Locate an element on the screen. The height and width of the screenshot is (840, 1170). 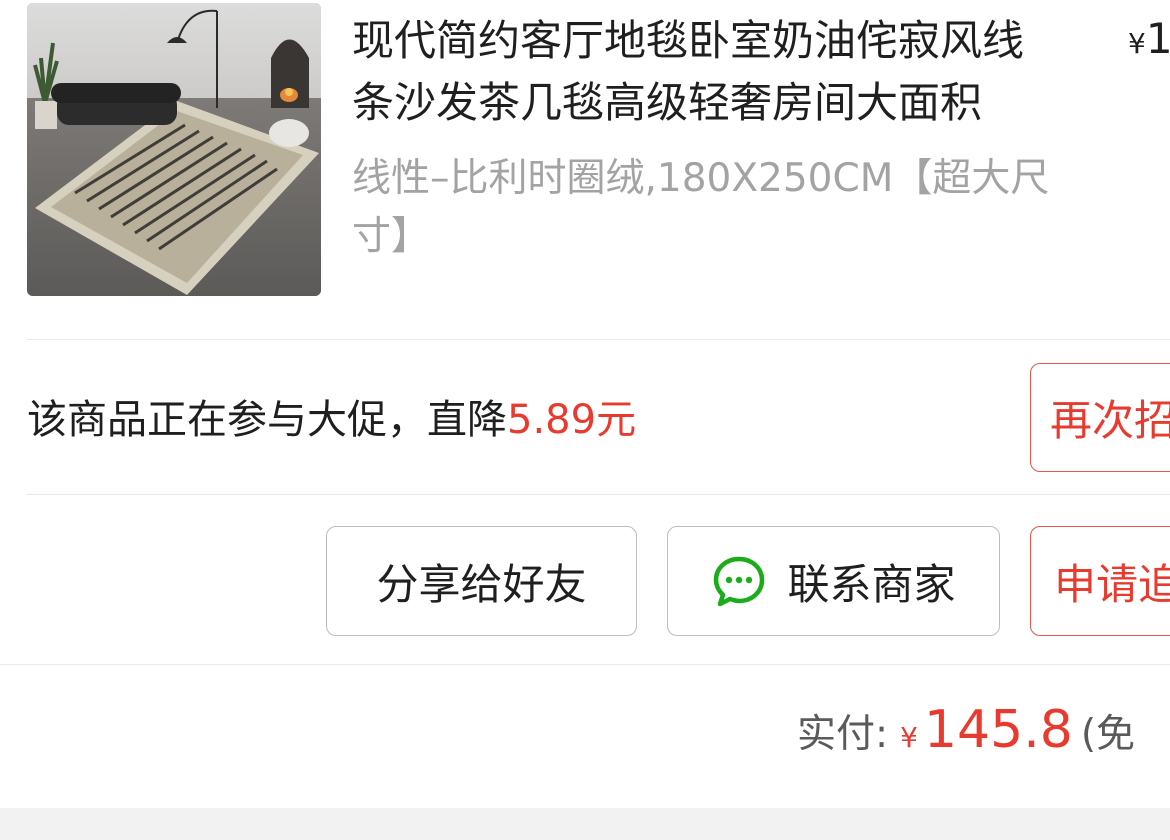
shipping-note: (免 is located at coordinates (1108, 734).